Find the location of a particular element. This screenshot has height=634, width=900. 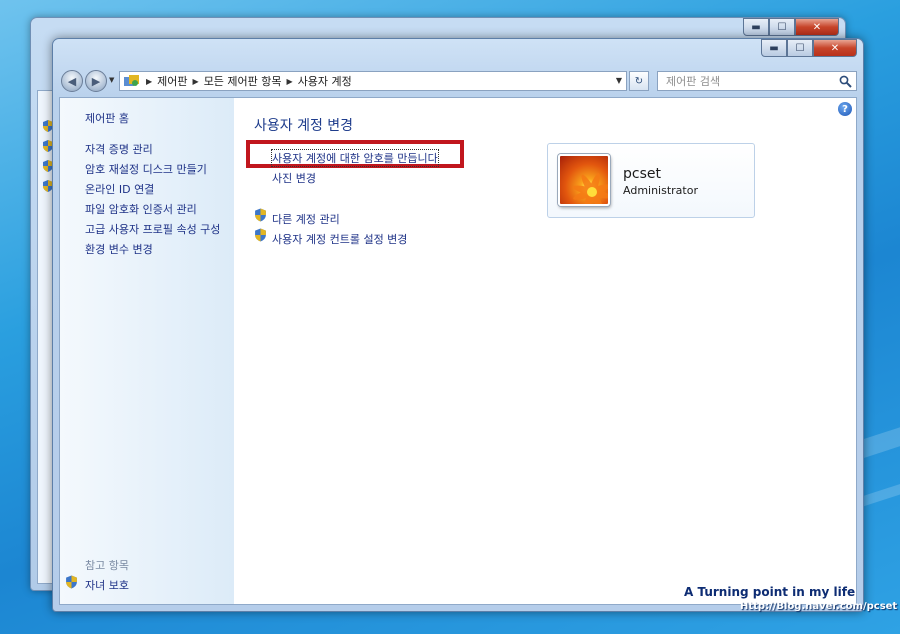

back-button: ◀ is located at coordinates (72, 81).